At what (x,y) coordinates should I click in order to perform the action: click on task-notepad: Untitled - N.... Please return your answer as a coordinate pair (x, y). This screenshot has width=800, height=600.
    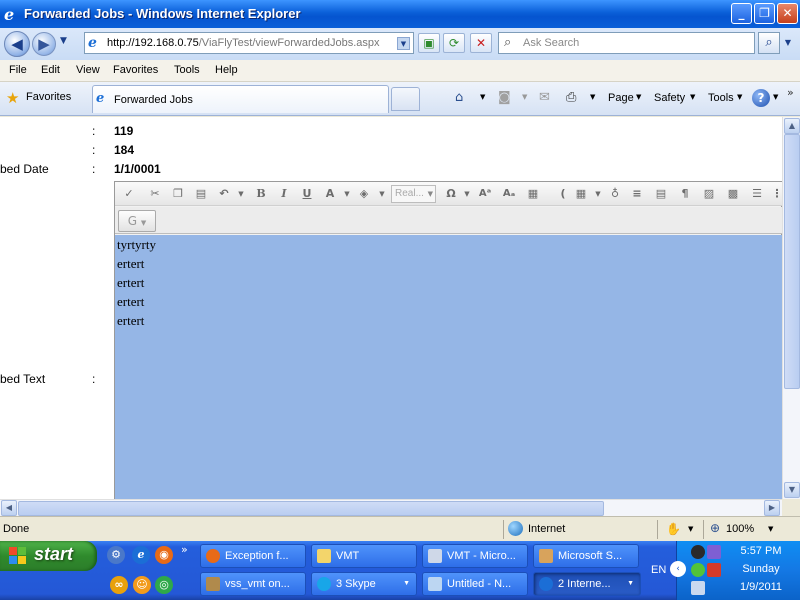
    Looking at the image, I should click on (475, 584).